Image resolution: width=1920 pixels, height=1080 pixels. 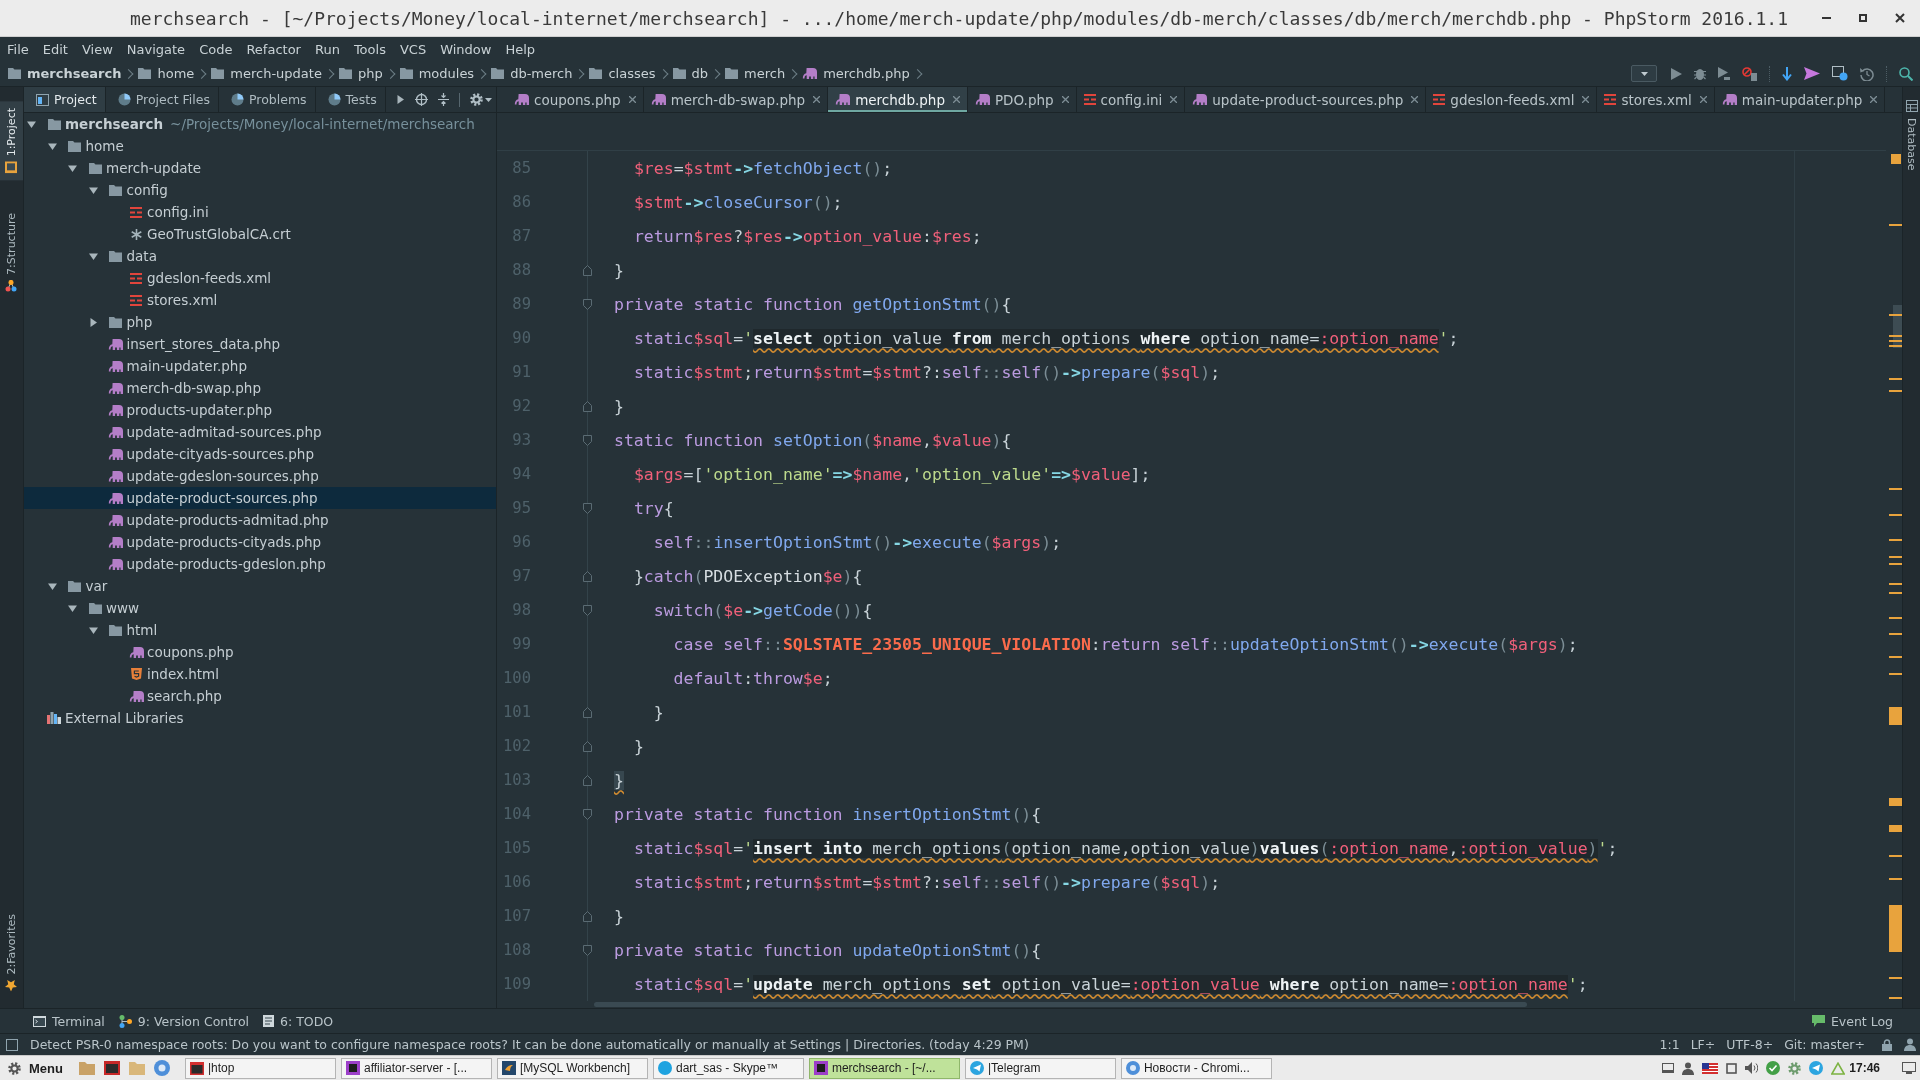 I want to click on bug-icon, so click(x=1700, y=73).